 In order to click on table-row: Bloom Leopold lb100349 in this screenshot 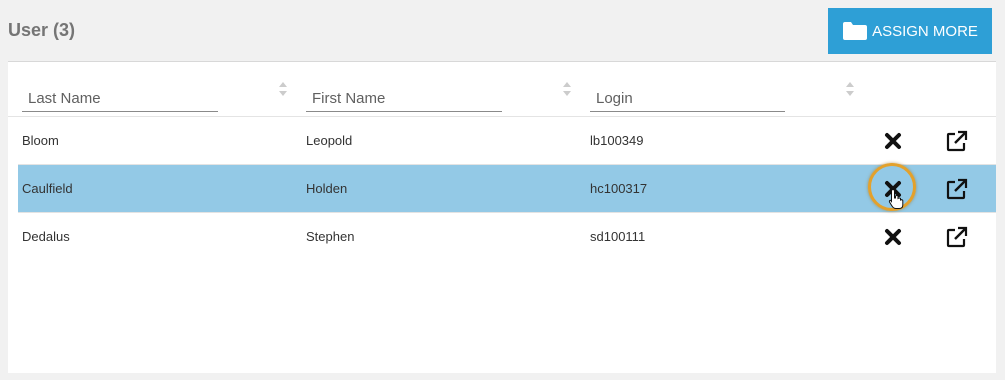, I will do `click(507, 141)`.